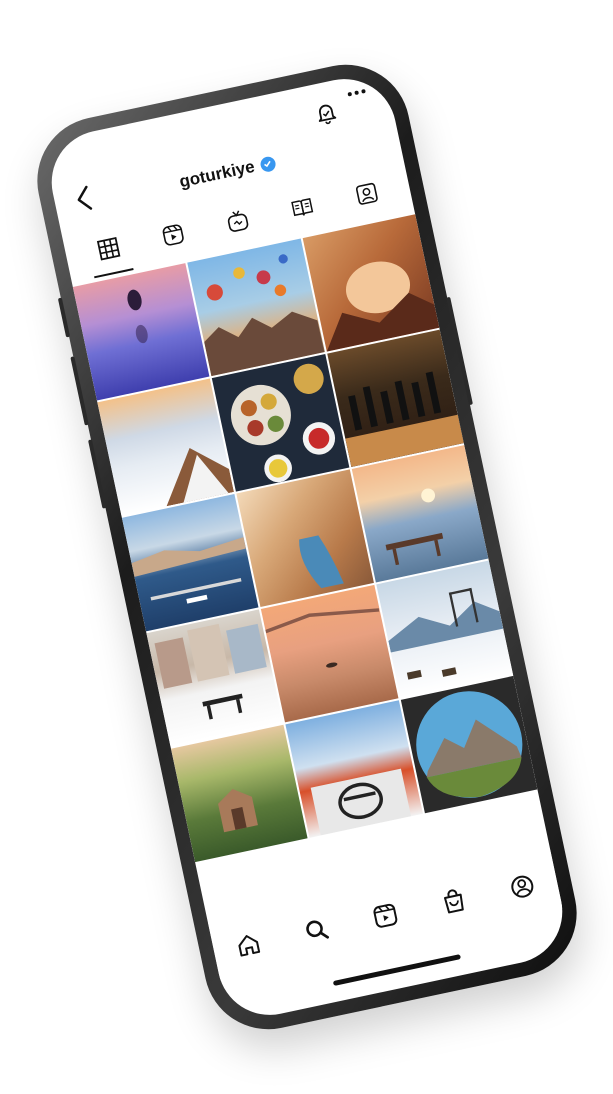 The width and height of the screenshot is (613, 1094). I want to click on home-icon, so click(249, 945).